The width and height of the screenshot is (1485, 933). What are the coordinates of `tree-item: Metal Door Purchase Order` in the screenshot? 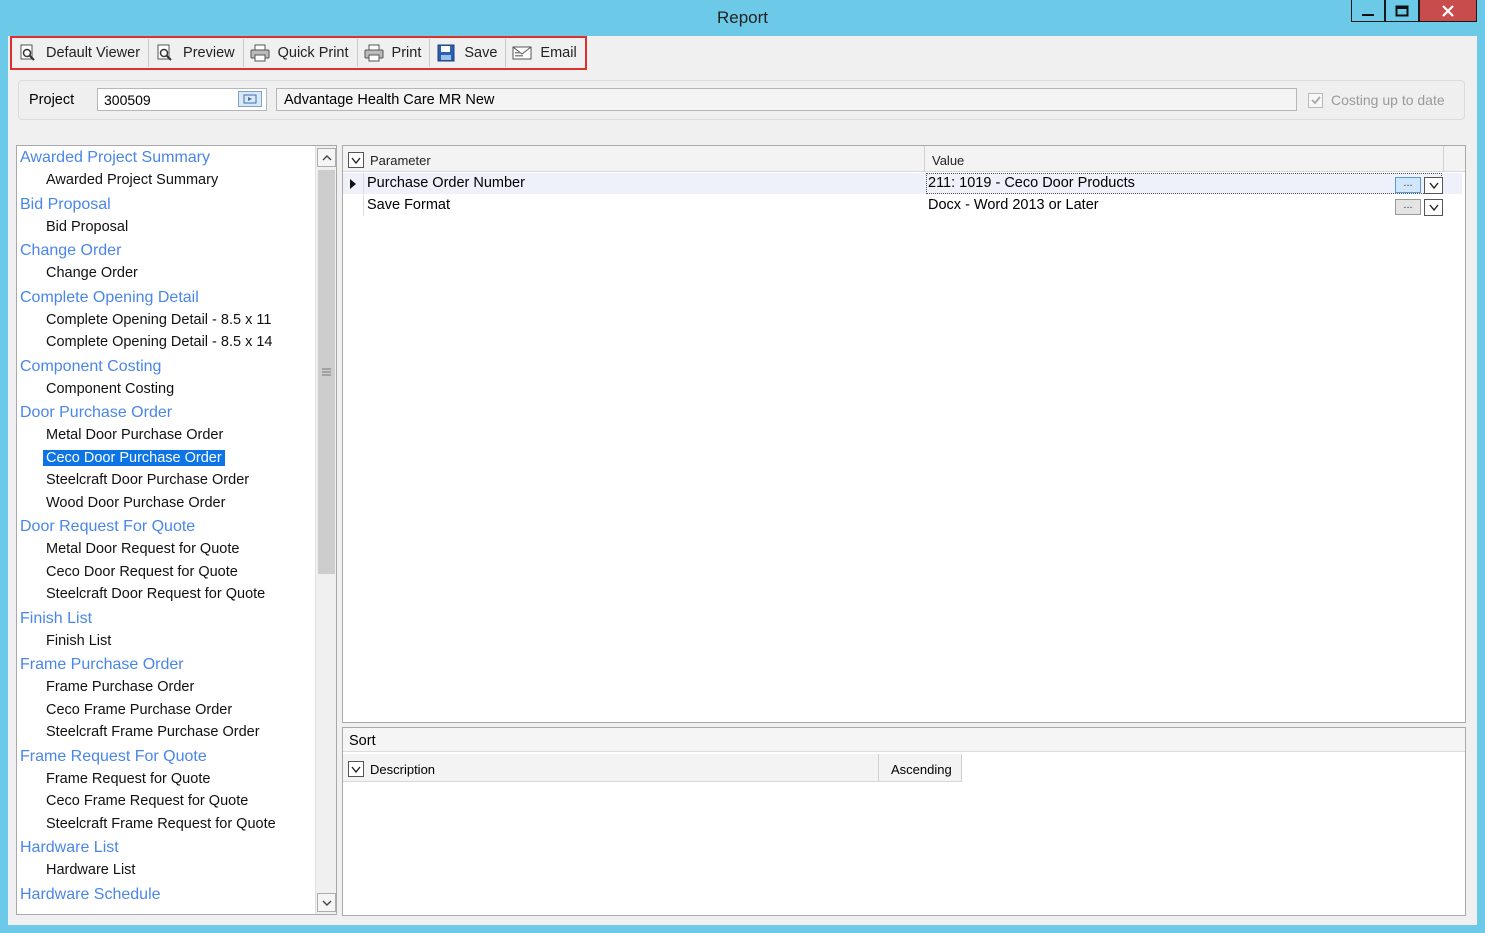 It's located at (134, 435).